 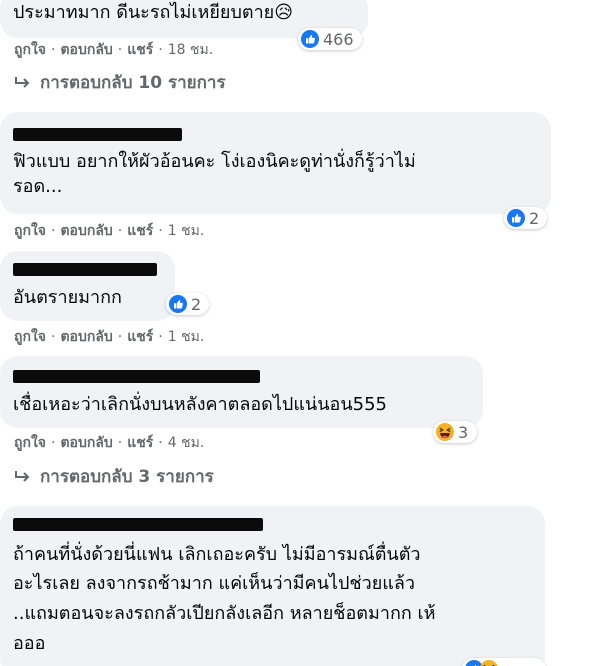 I want to click on timestamp: 4 ชม., so click(x=186, y=443).